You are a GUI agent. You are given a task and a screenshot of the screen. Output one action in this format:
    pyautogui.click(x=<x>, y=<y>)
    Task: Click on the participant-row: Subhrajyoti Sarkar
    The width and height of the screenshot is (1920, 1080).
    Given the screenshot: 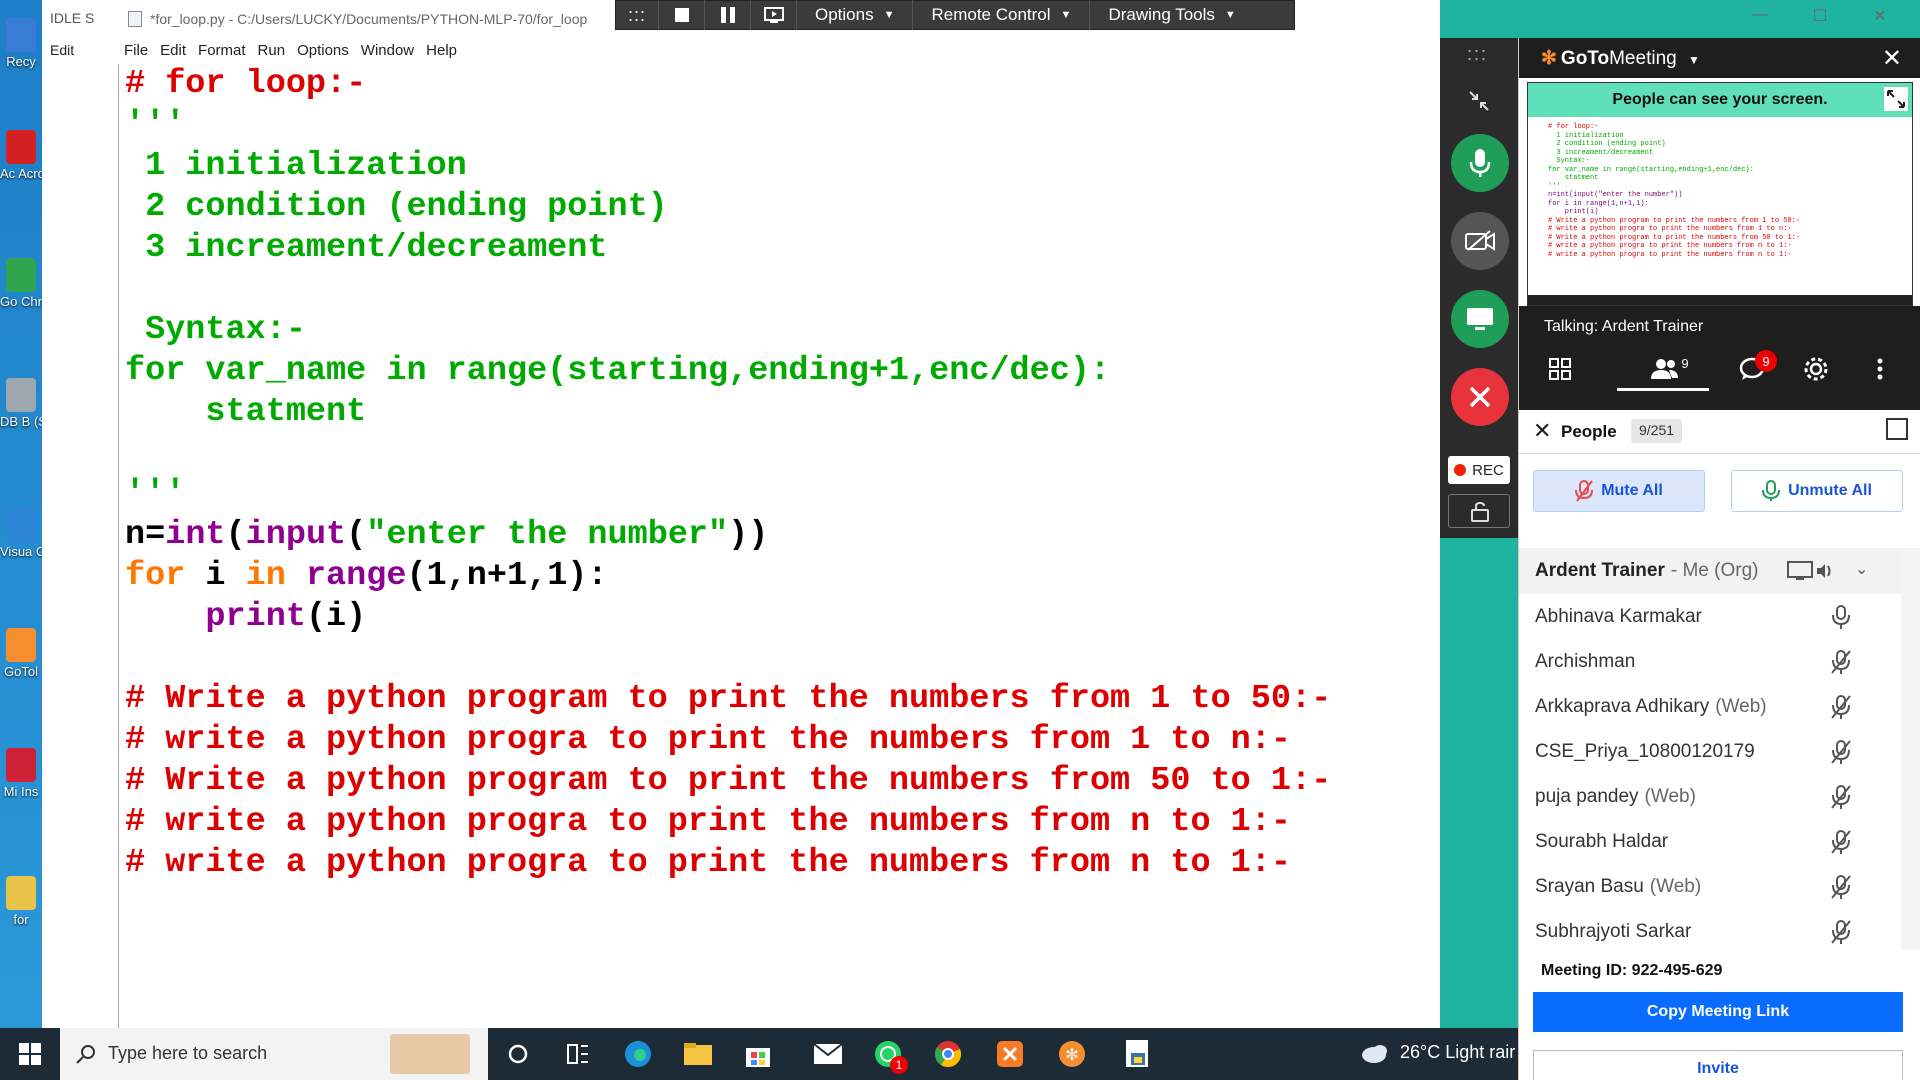 What is the action you would take?
    pyautogui.click(x=1710, y=929)
    